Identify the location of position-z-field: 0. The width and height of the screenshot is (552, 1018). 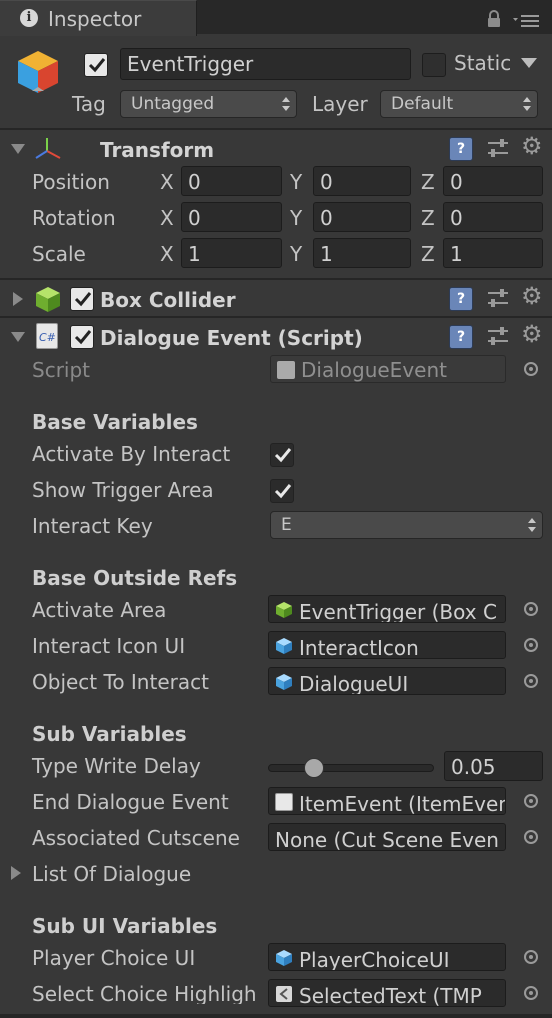
(493, 181).